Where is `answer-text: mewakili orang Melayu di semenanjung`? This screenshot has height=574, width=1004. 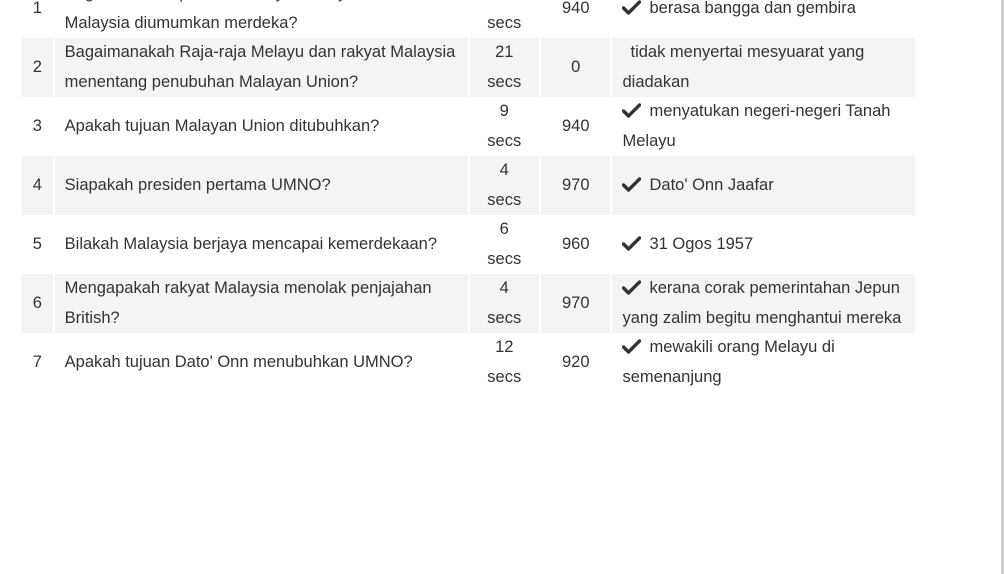 answer-text: mewakili orang Melayu di semenanjung is located at coordinates (728, 362).